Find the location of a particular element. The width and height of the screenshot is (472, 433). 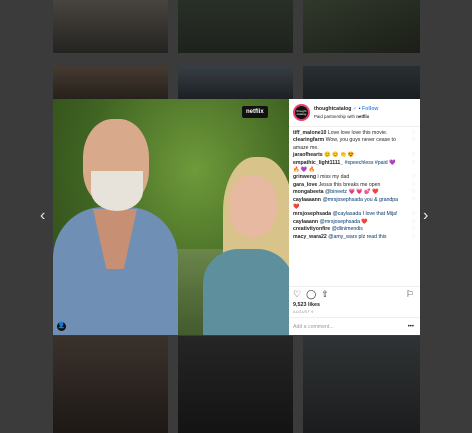

comment-text: @caylasada I love that Mija! is located at coordinates (365, 214).